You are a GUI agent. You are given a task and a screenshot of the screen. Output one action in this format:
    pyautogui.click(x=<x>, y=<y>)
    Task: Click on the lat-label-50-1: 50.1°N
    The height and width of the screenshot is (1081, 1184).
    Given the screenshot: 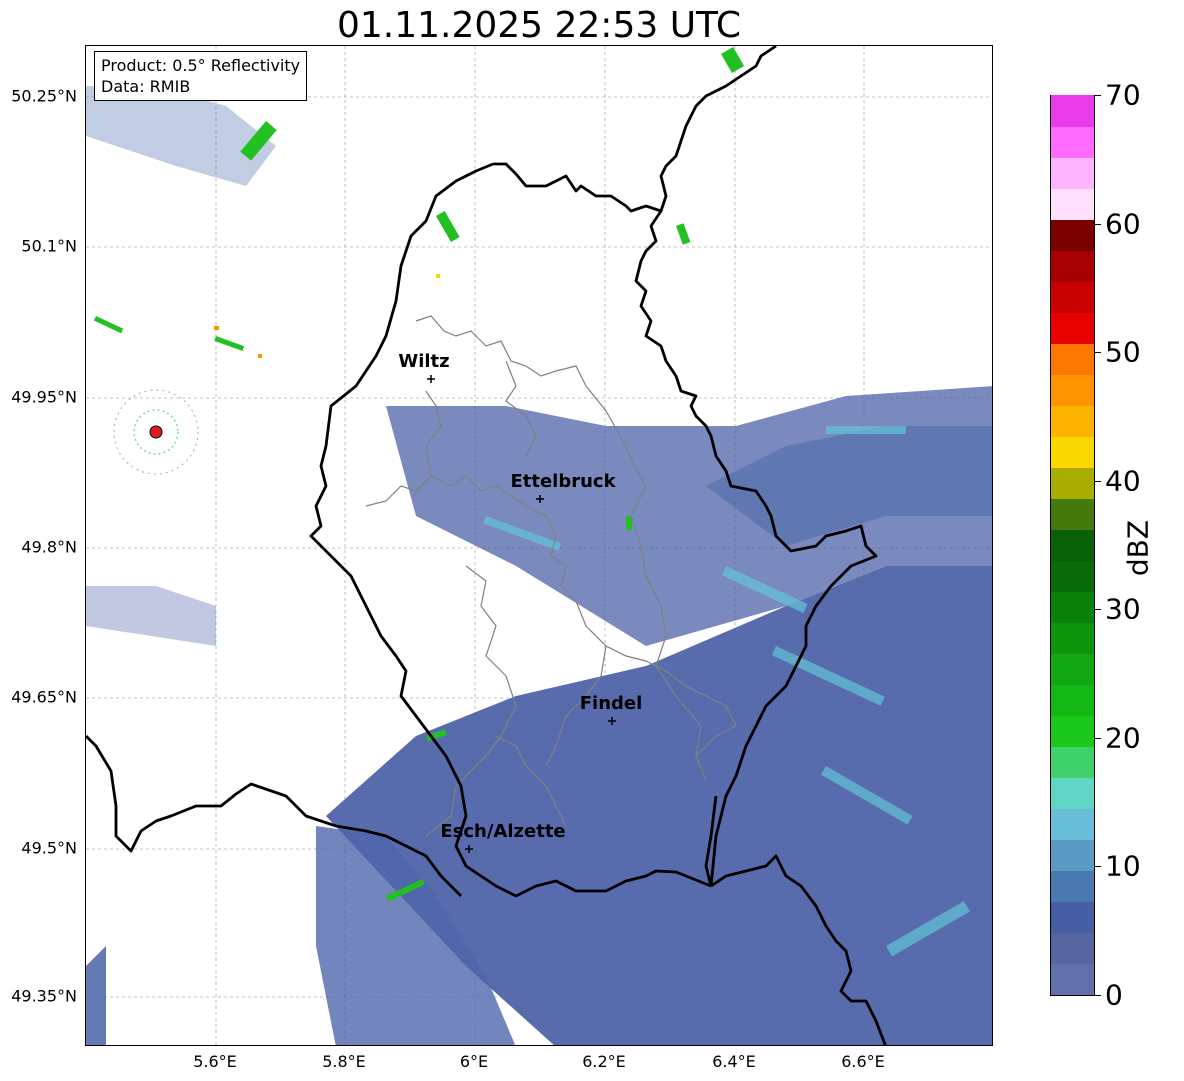 What is the action you would take?
    pyautogui.click(x=49, y=246)
    